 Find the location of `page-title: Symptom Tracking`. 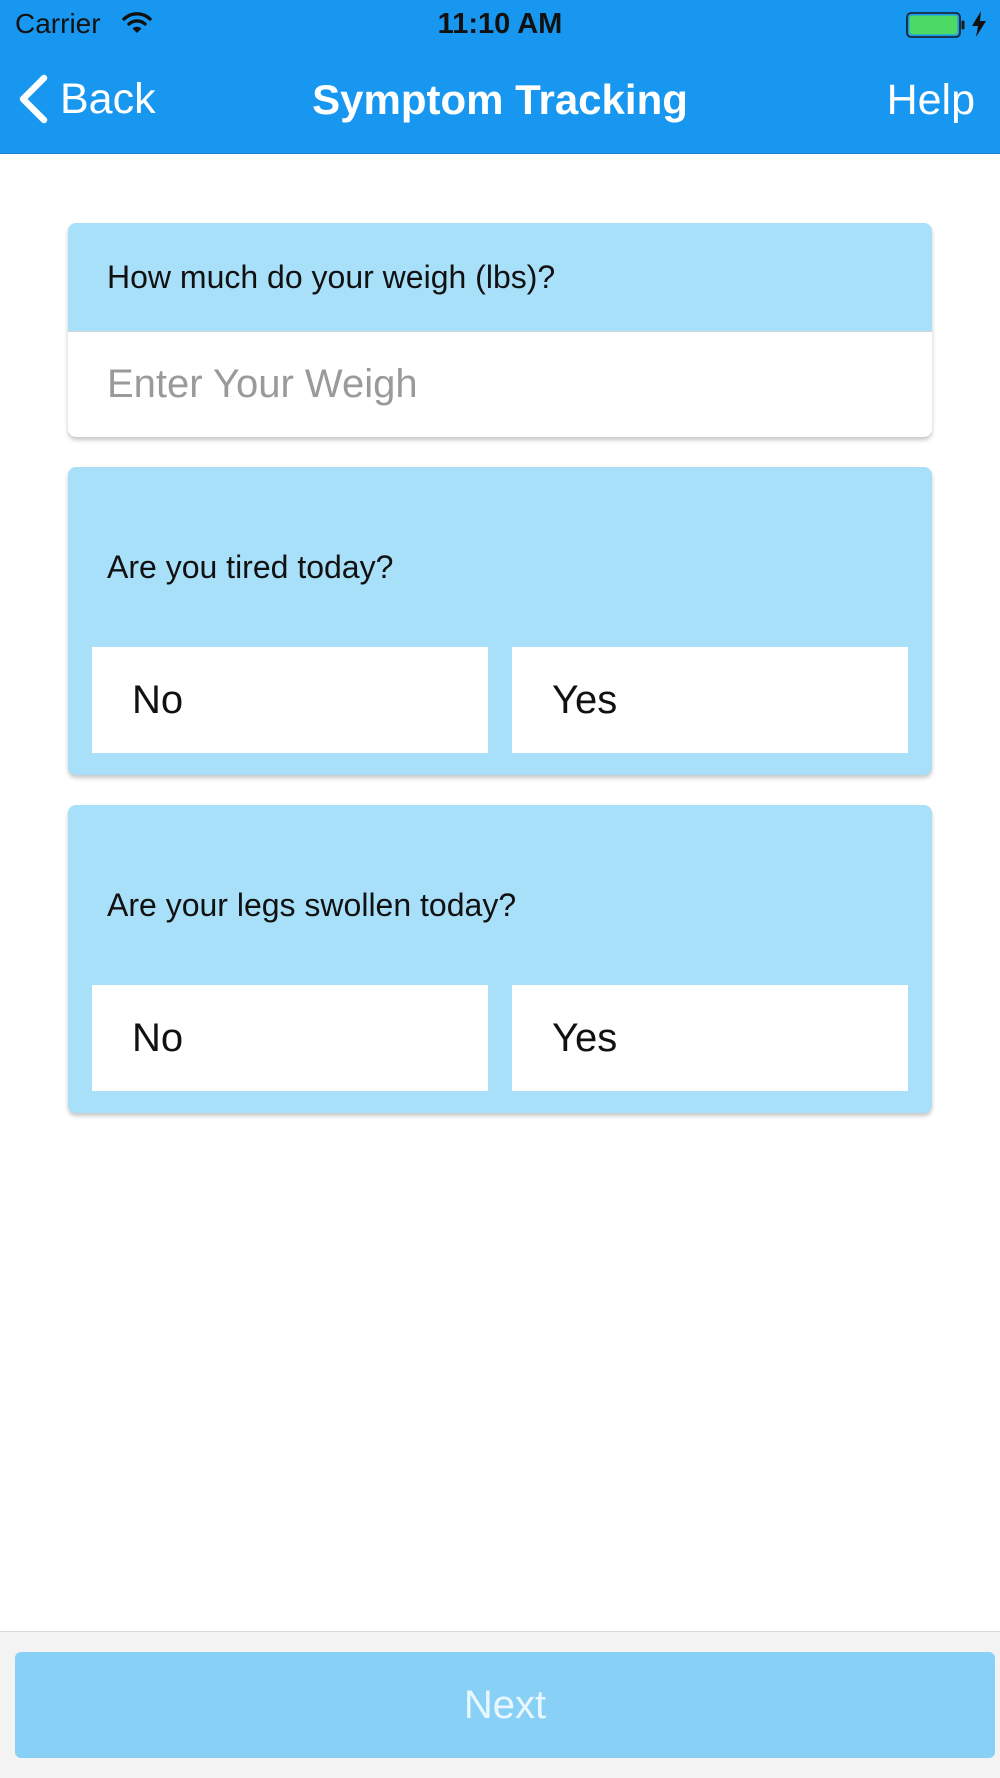

page-title: Symptom Tracking is located at coordinates (500, 99).